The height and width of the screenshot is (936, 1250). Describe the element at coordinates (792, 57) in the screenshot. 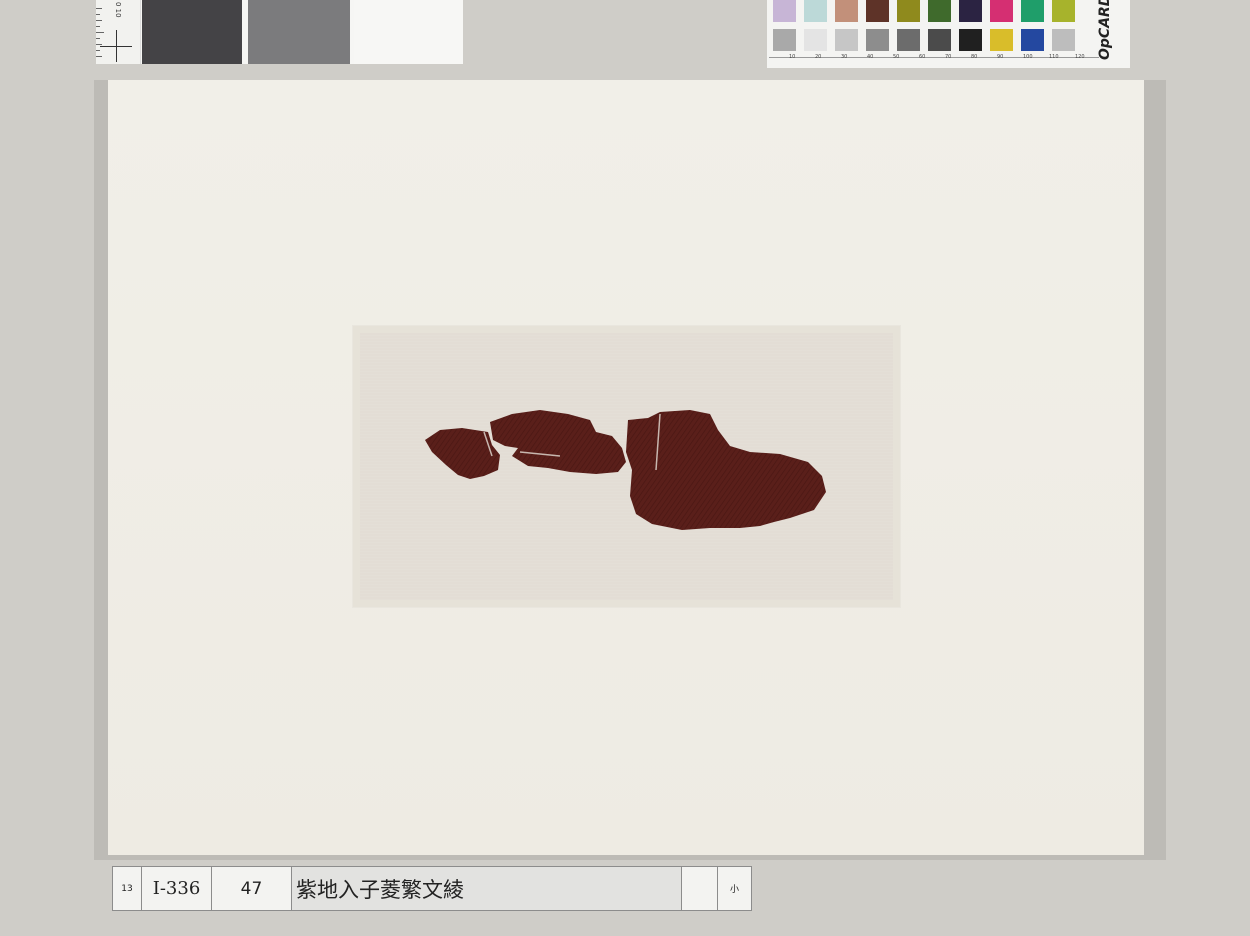

I see `scale-number: 10` at that location.